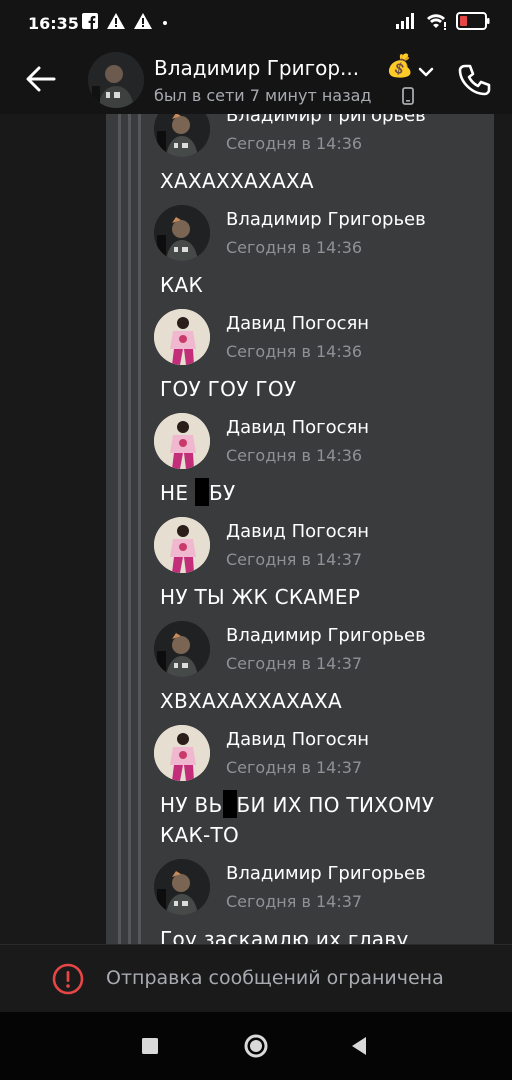 Image resolution: width=512 pixels, height=1080 pixels. Describe the element at coordinates (181, 285) in the screenshot. I see `message-text: КАК` at that location.